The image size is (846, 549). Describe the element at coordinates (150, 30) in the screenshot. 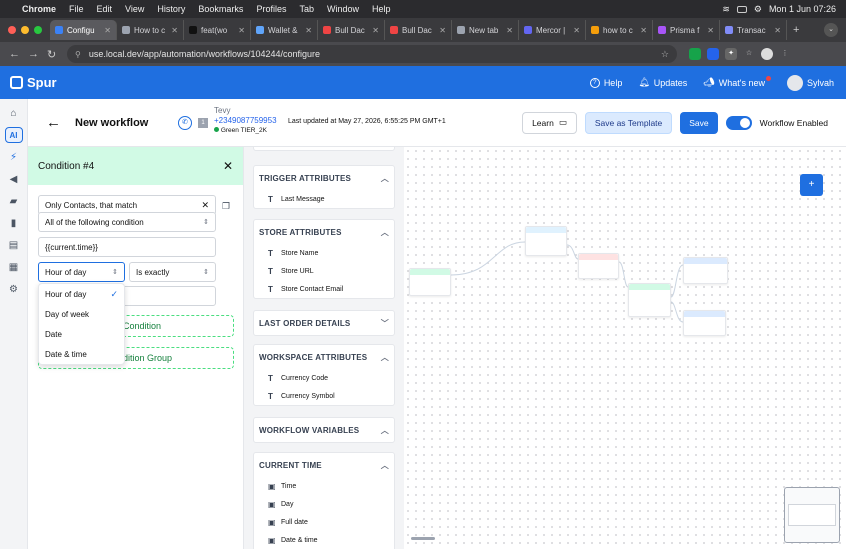

I see `browser-tab: How to c ✕` at that location.